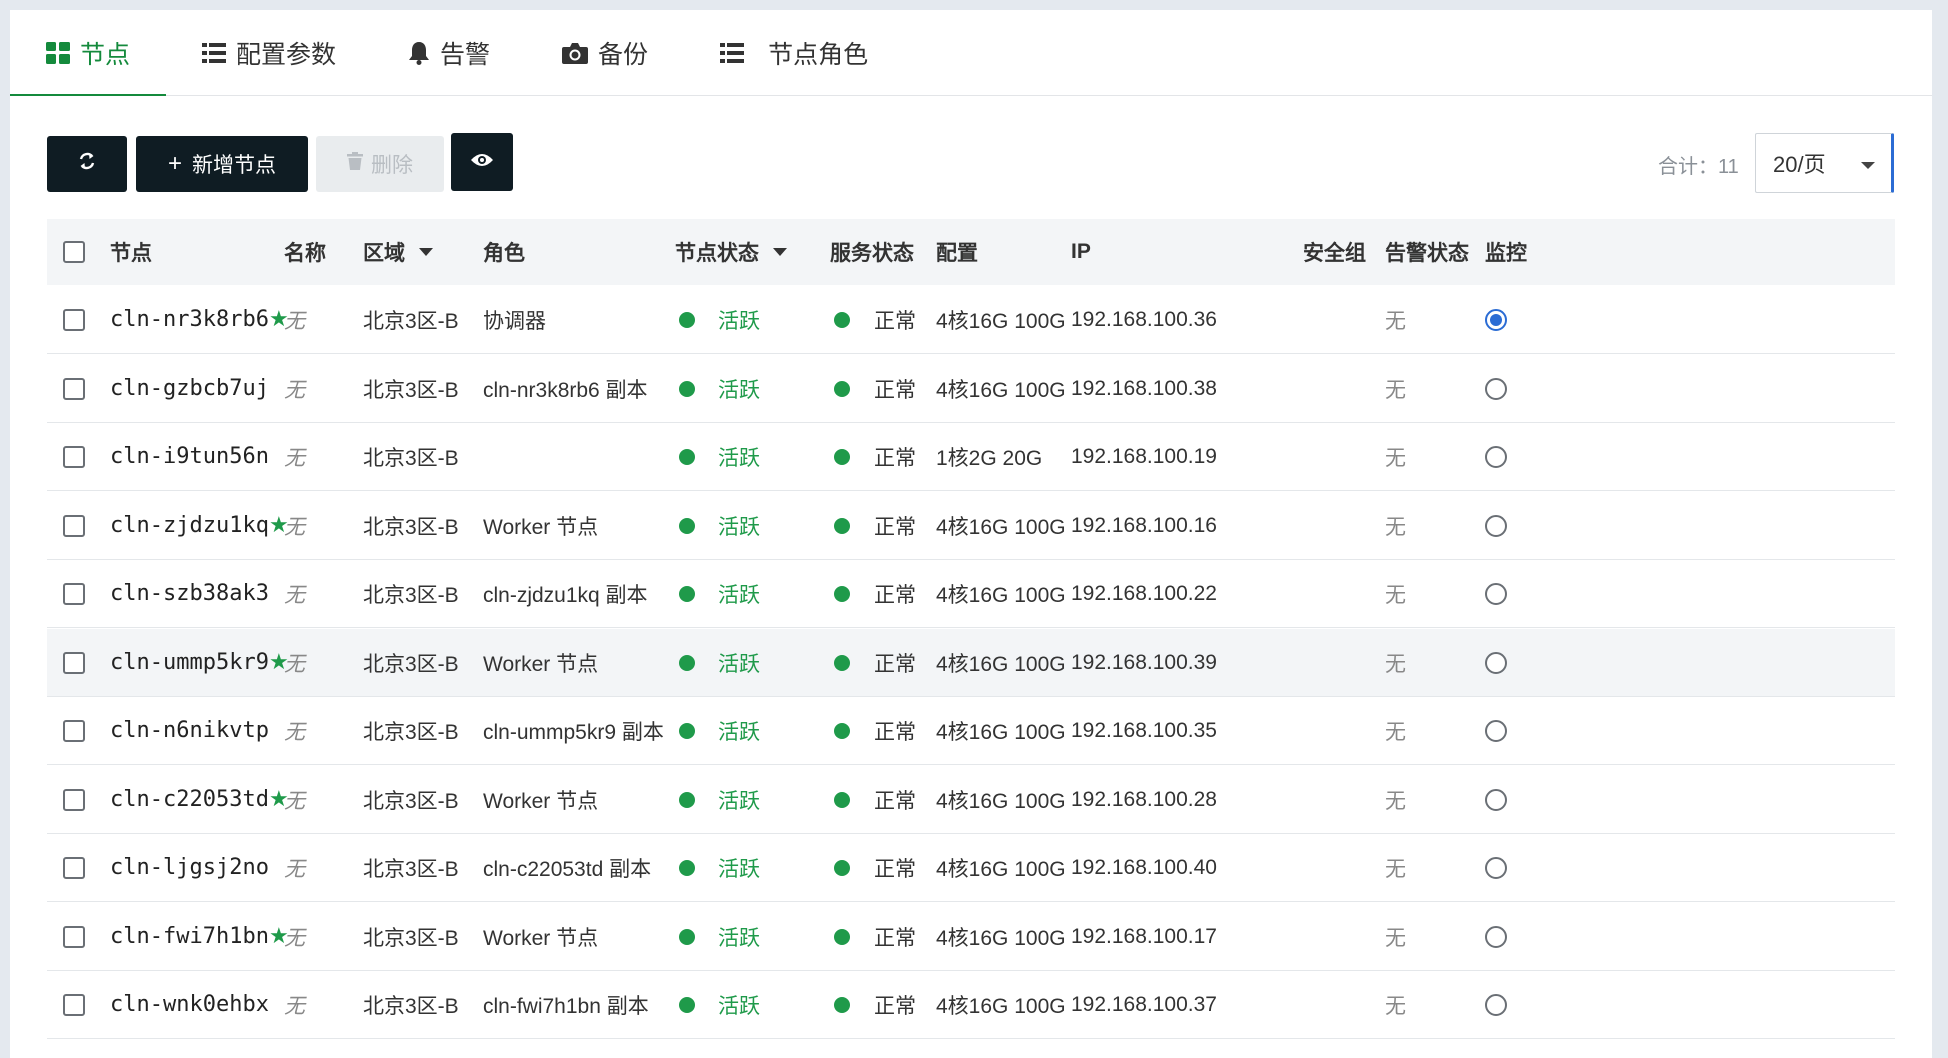 The width and height of the screenshot is (1948, 1058). I want to click on col-service-status: 服务状态, so click(872, 253).